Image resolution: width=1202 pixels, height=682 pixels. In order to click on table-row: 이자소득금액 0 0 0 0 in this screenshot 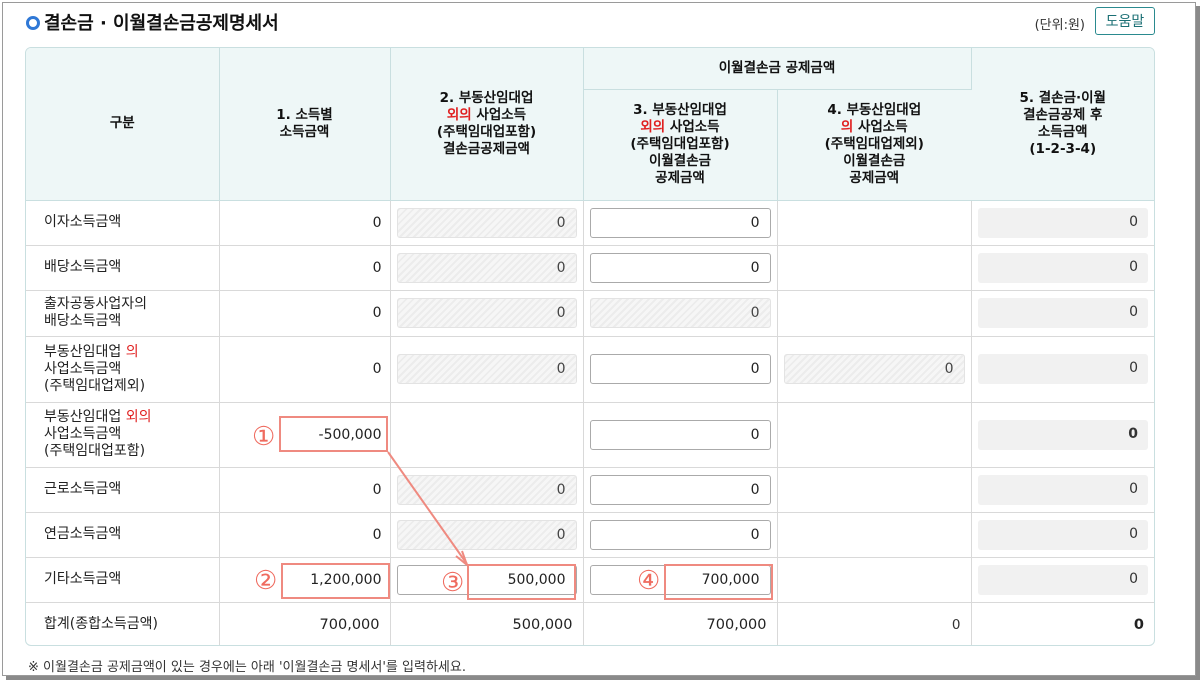, I will do `click(590, 223)`.